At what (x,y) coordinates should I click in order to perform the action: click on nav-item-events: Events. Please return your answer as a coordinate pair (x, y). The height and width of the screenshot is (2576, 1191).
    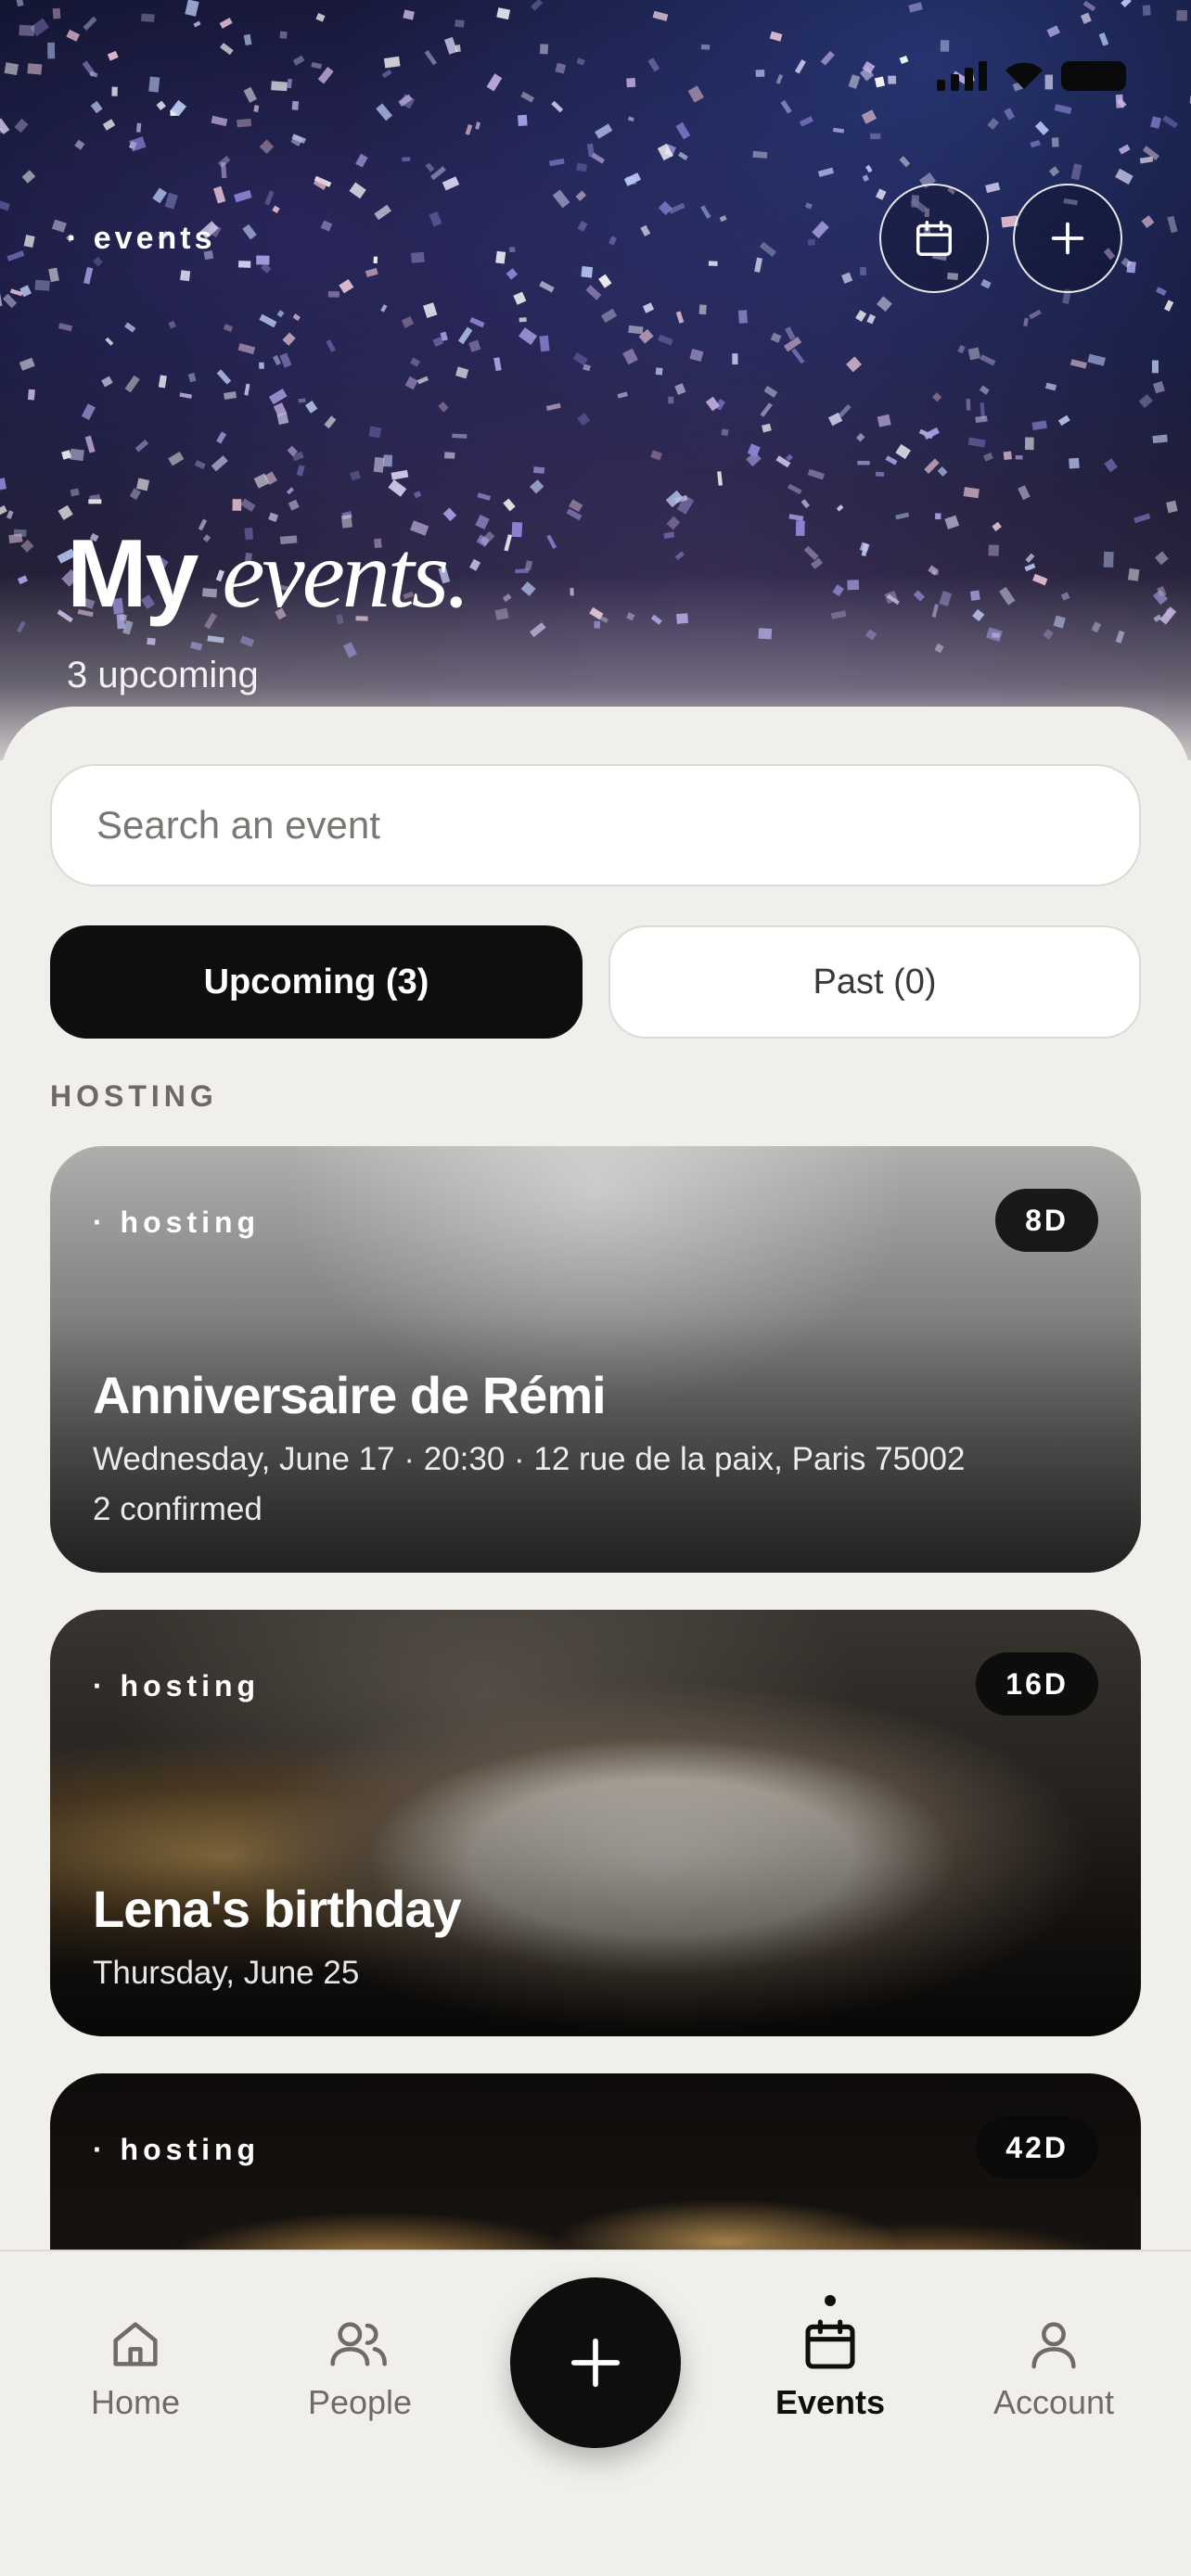
    Looking at the image, I should click on (830, 2368).